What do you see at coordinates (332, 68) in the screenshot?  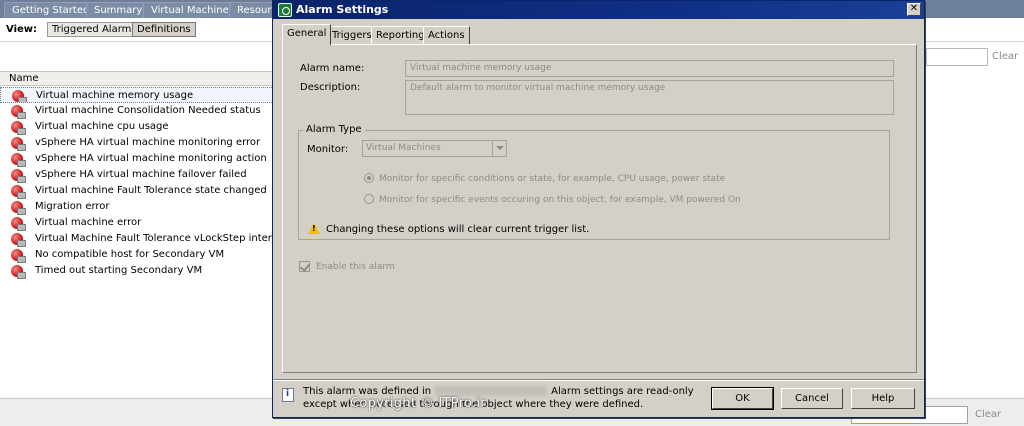 I see `alarm-name-label: Alarm name:` at bounding box center [332, 68].